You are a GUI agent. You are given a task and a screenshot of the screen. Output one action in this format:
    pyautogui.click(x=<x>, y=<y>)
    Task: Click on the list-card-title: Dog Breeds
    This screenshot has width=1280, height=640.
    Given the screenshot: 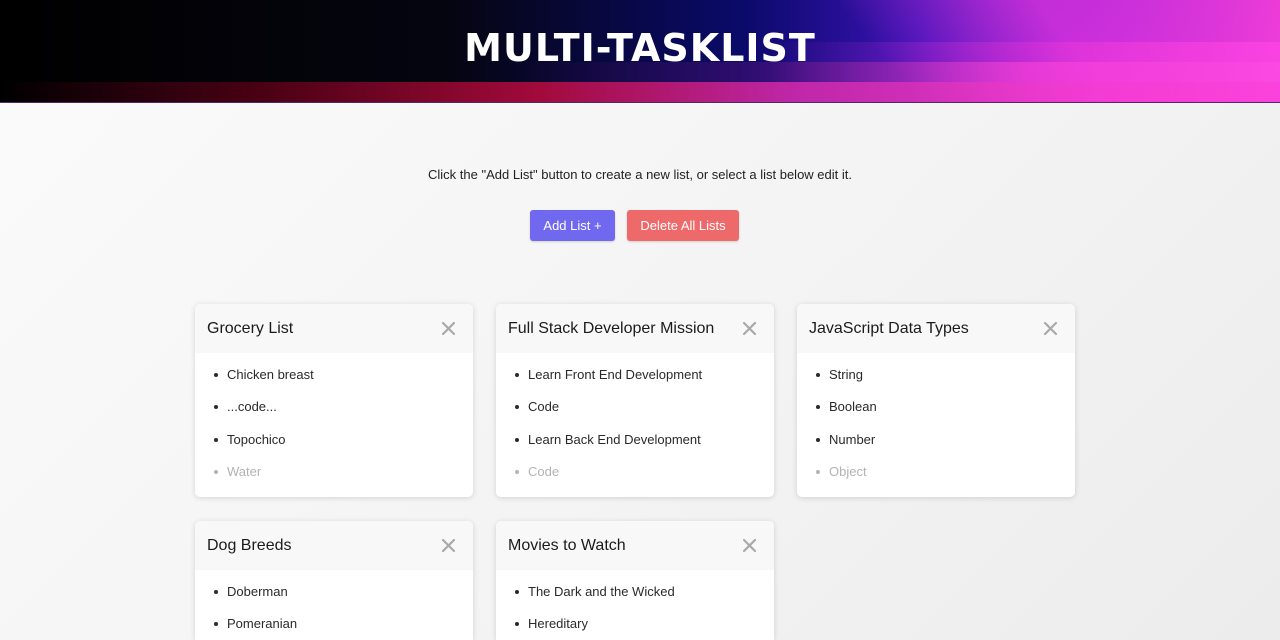 What is the action you would take?
    pyautogui.click(x=249, y=545)
    